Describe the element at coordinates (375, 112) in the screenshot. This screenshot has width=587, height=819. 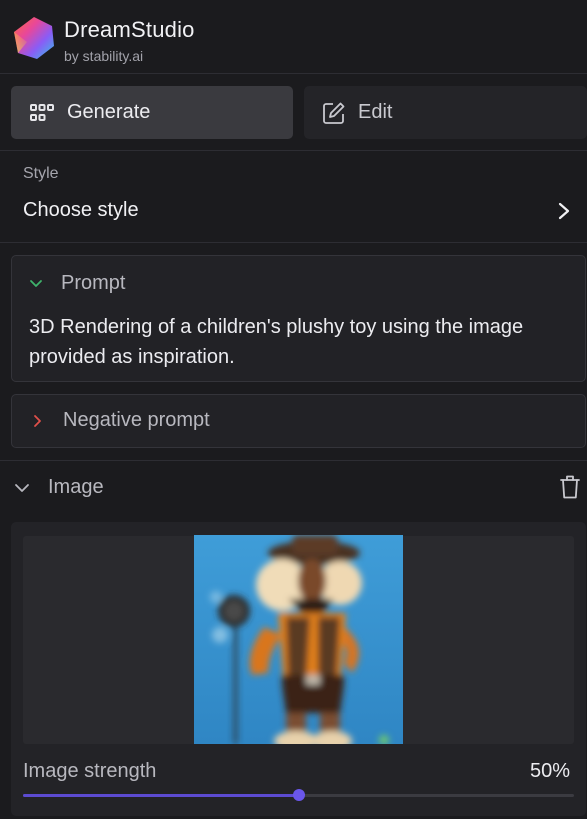
I see `tab-edit-label: Edit` at that location.